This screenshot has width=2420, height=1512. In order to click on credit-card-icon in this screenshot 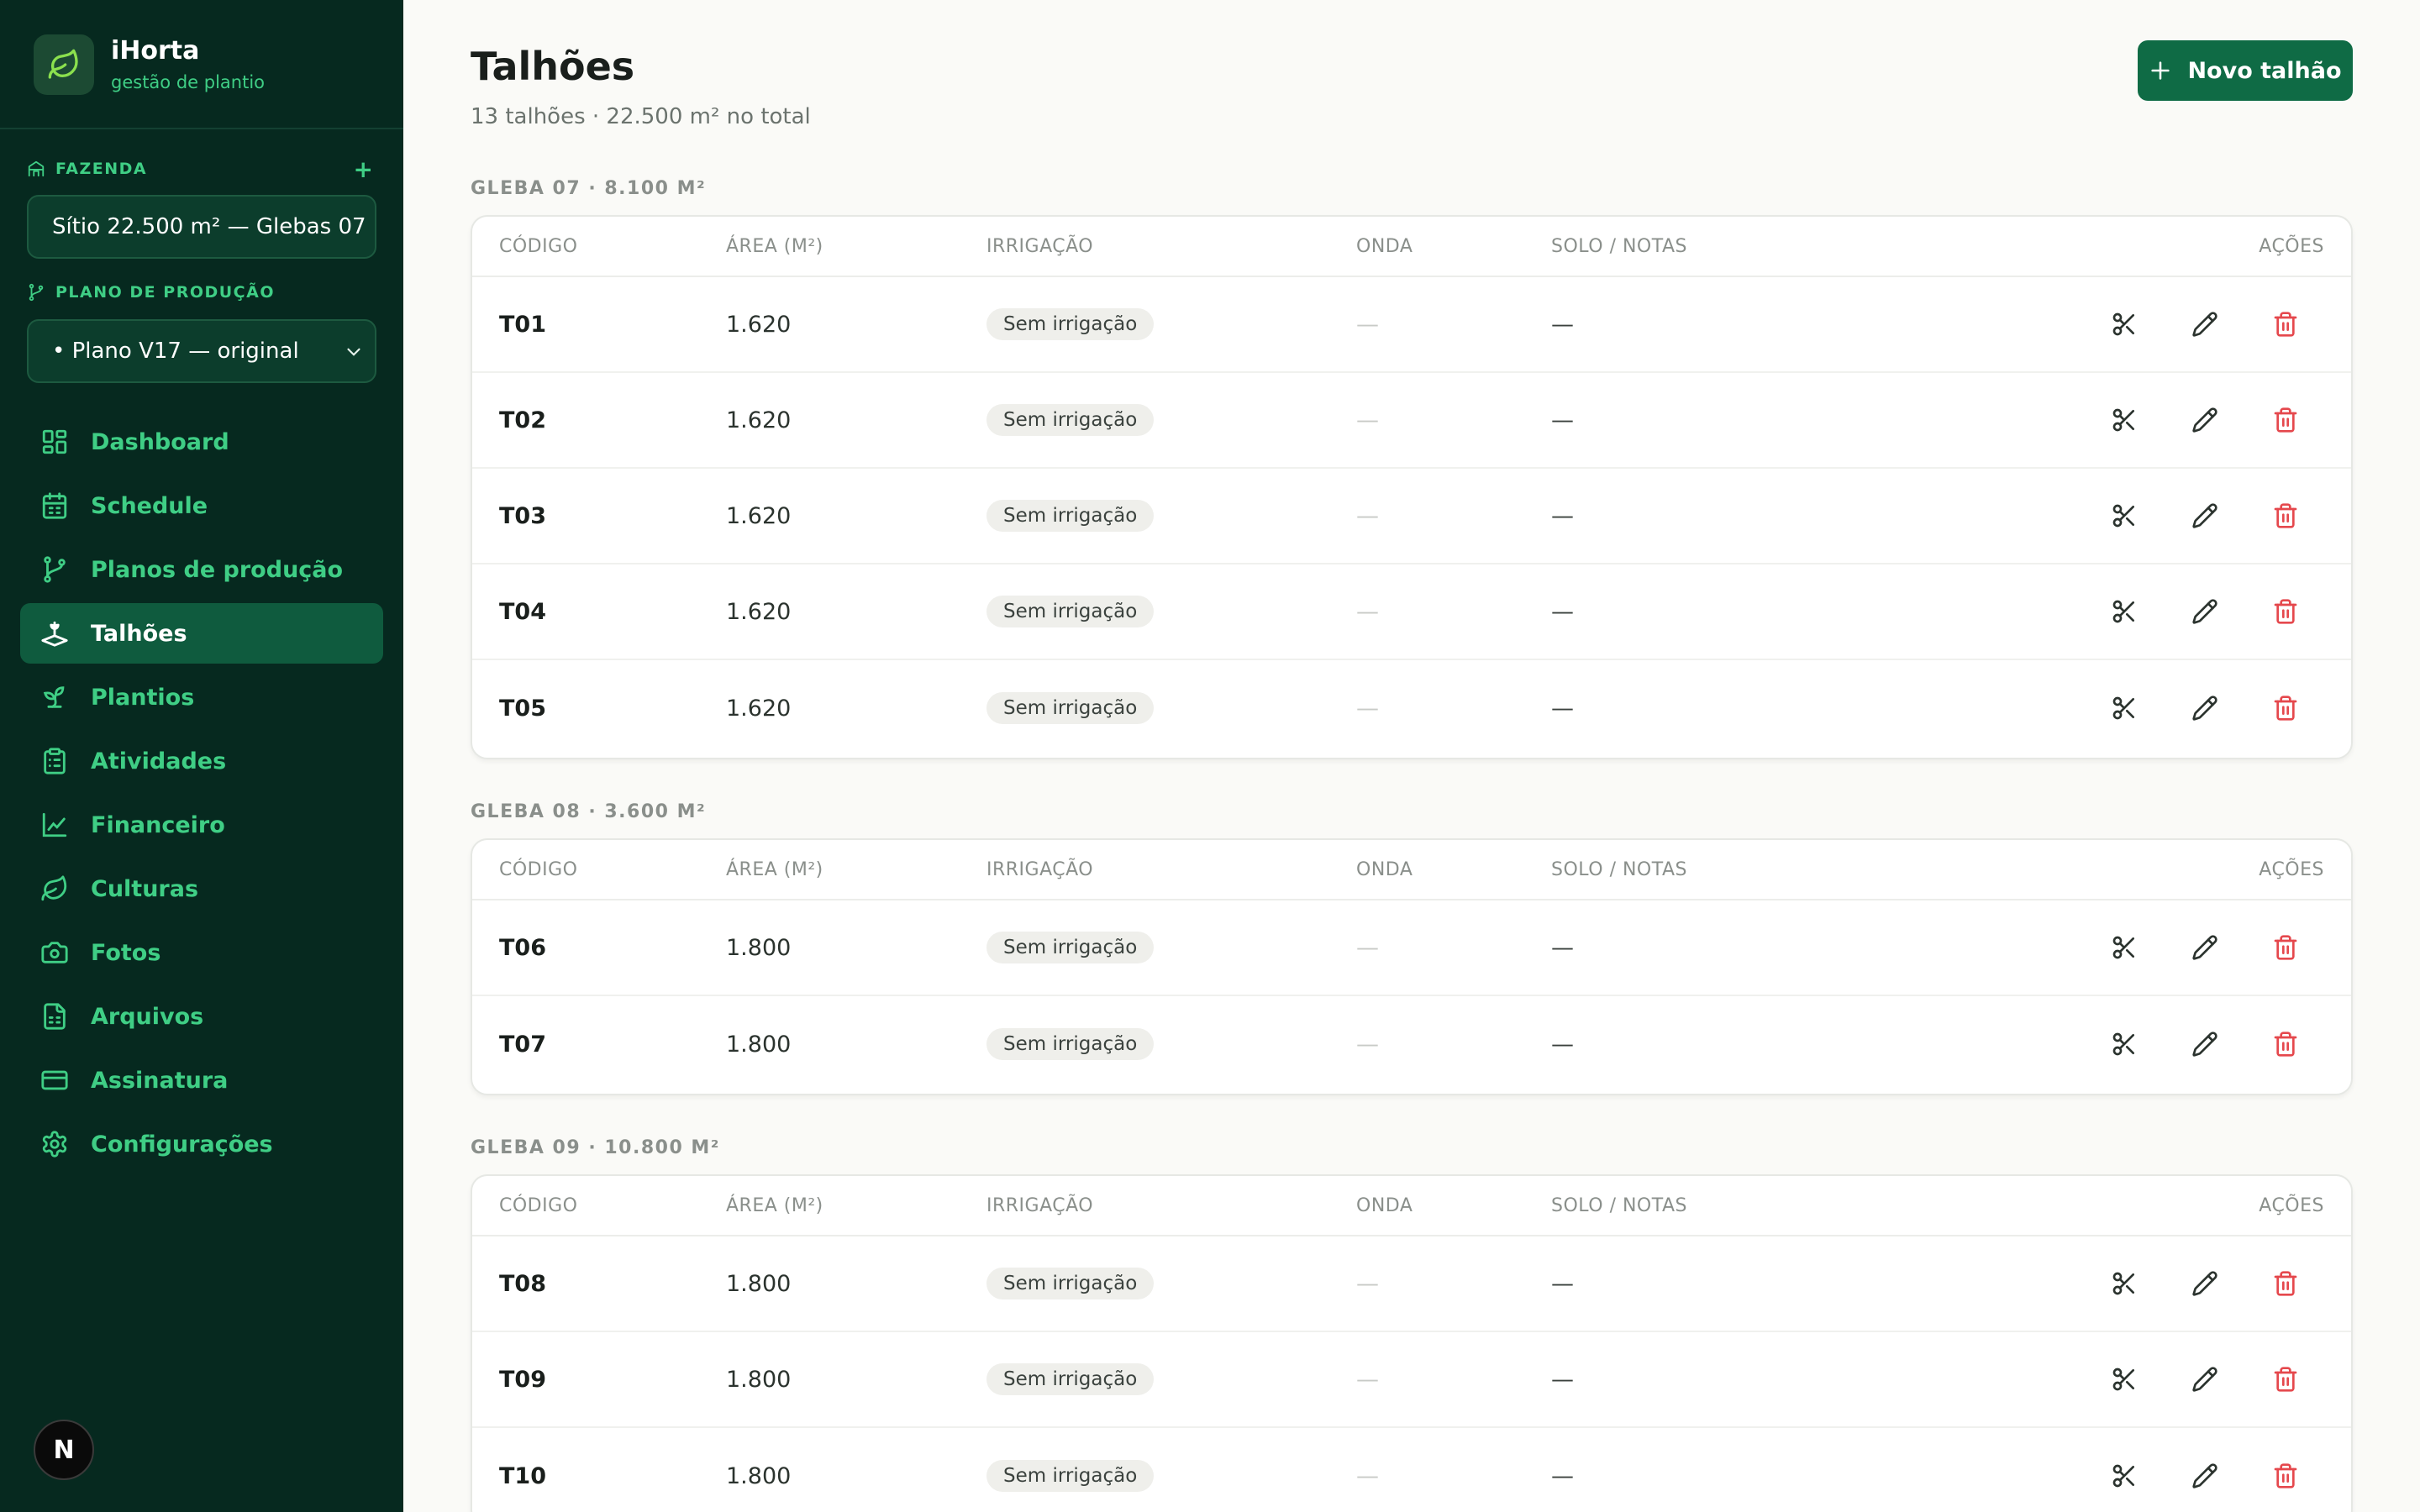, I will do `click(54, 1080)`.